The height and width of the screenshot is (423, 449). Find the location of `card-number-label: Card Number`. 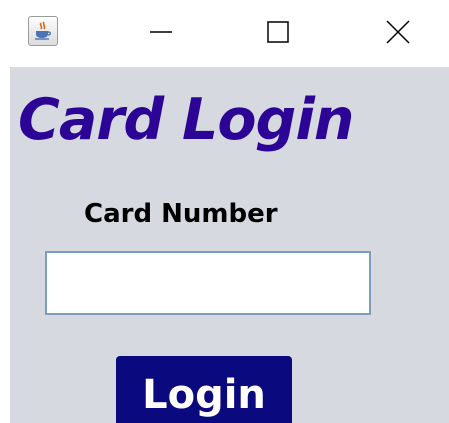

card-number-label: Card Number is located at coordinates (181, 214).